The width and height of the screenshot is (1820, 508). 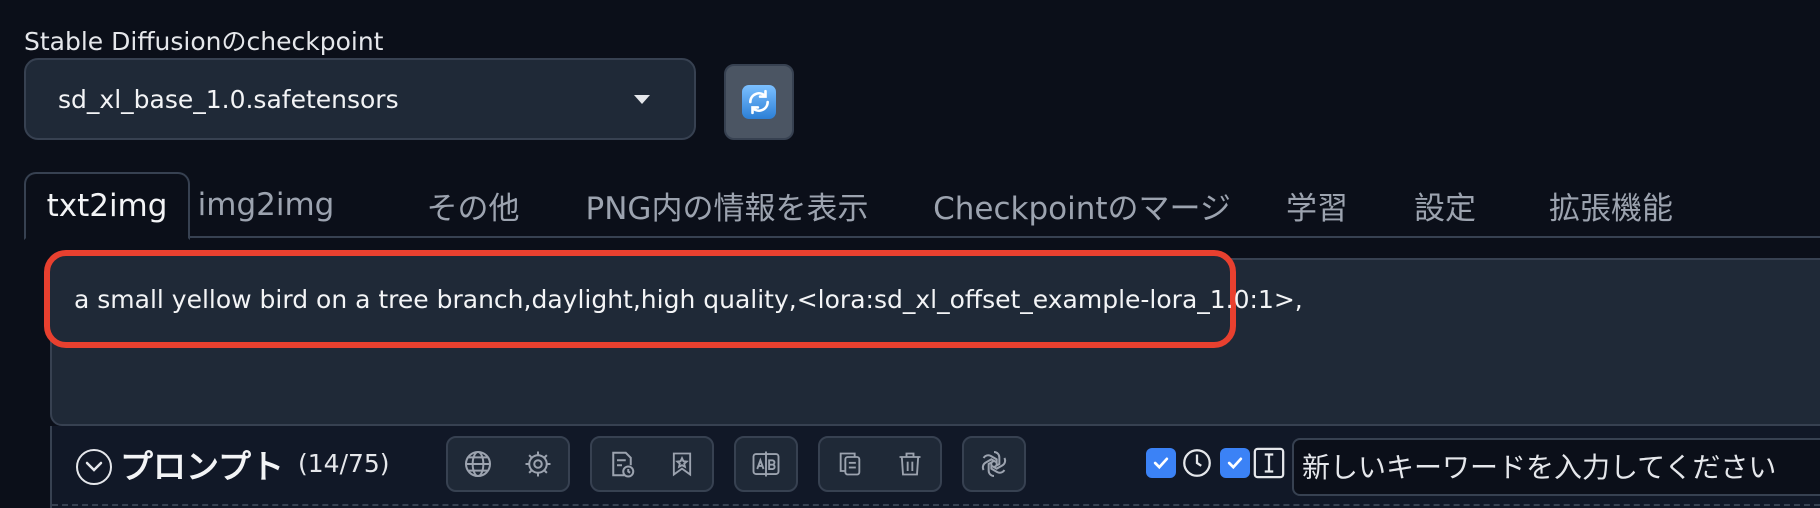 I want to click on checkbox-cursor, so click(x=1235, y=463).